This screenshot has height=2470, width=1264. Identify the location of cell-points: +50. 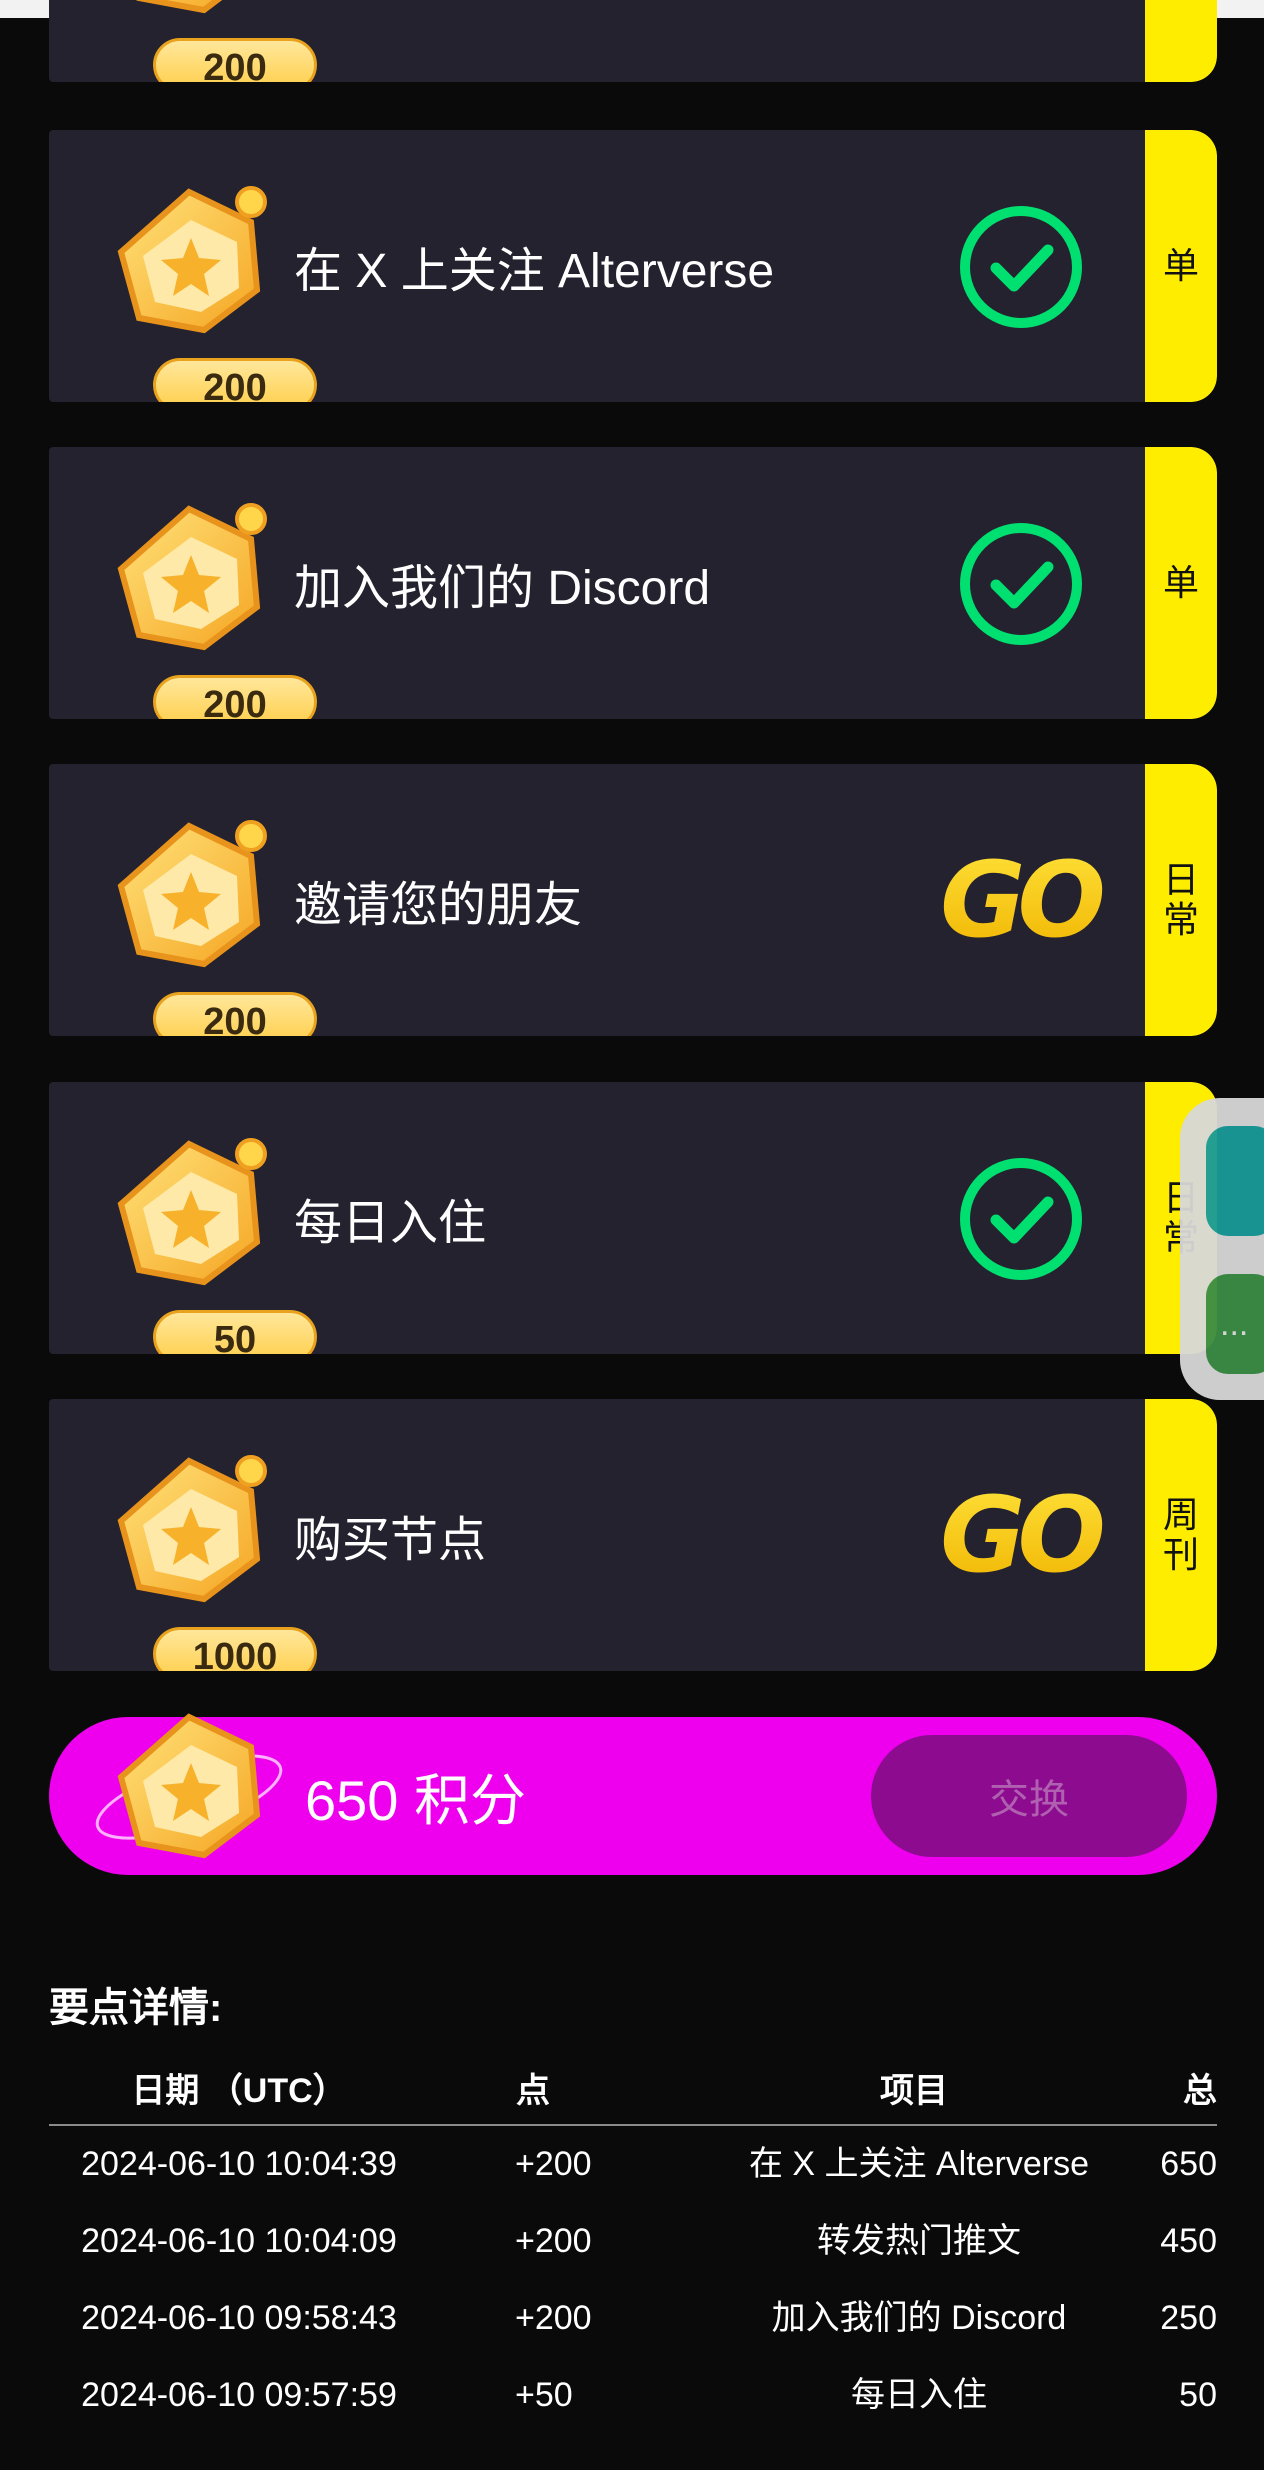
(544, 2395).